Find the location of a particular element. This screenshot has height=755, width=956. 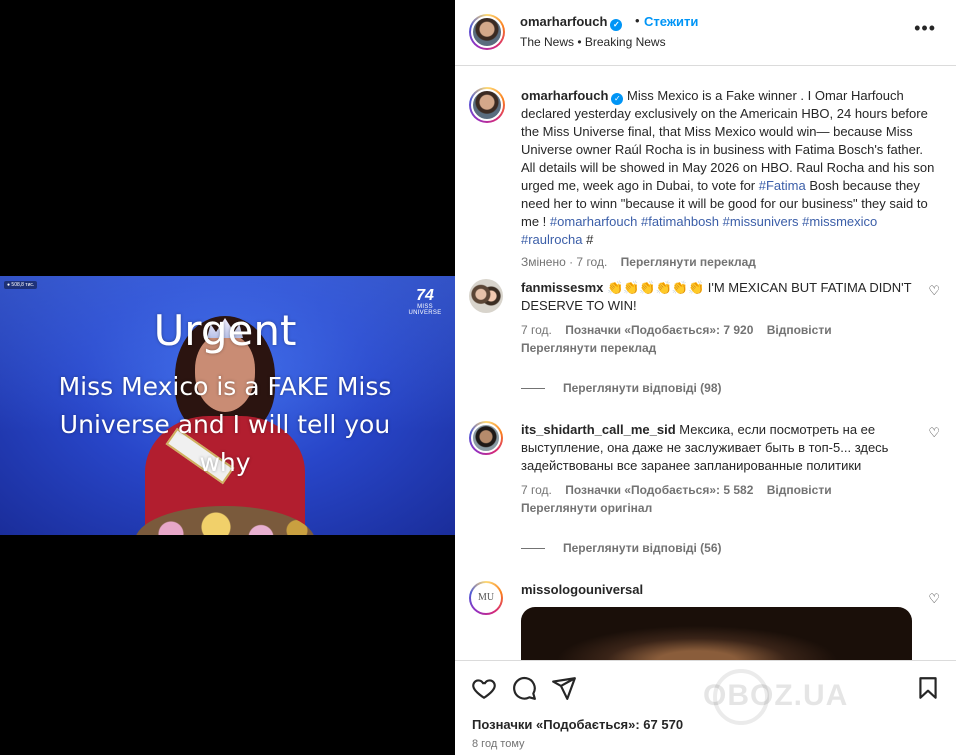

view-replies-button: Переглянути відповіді (56) is located at coordinates (718, 548).